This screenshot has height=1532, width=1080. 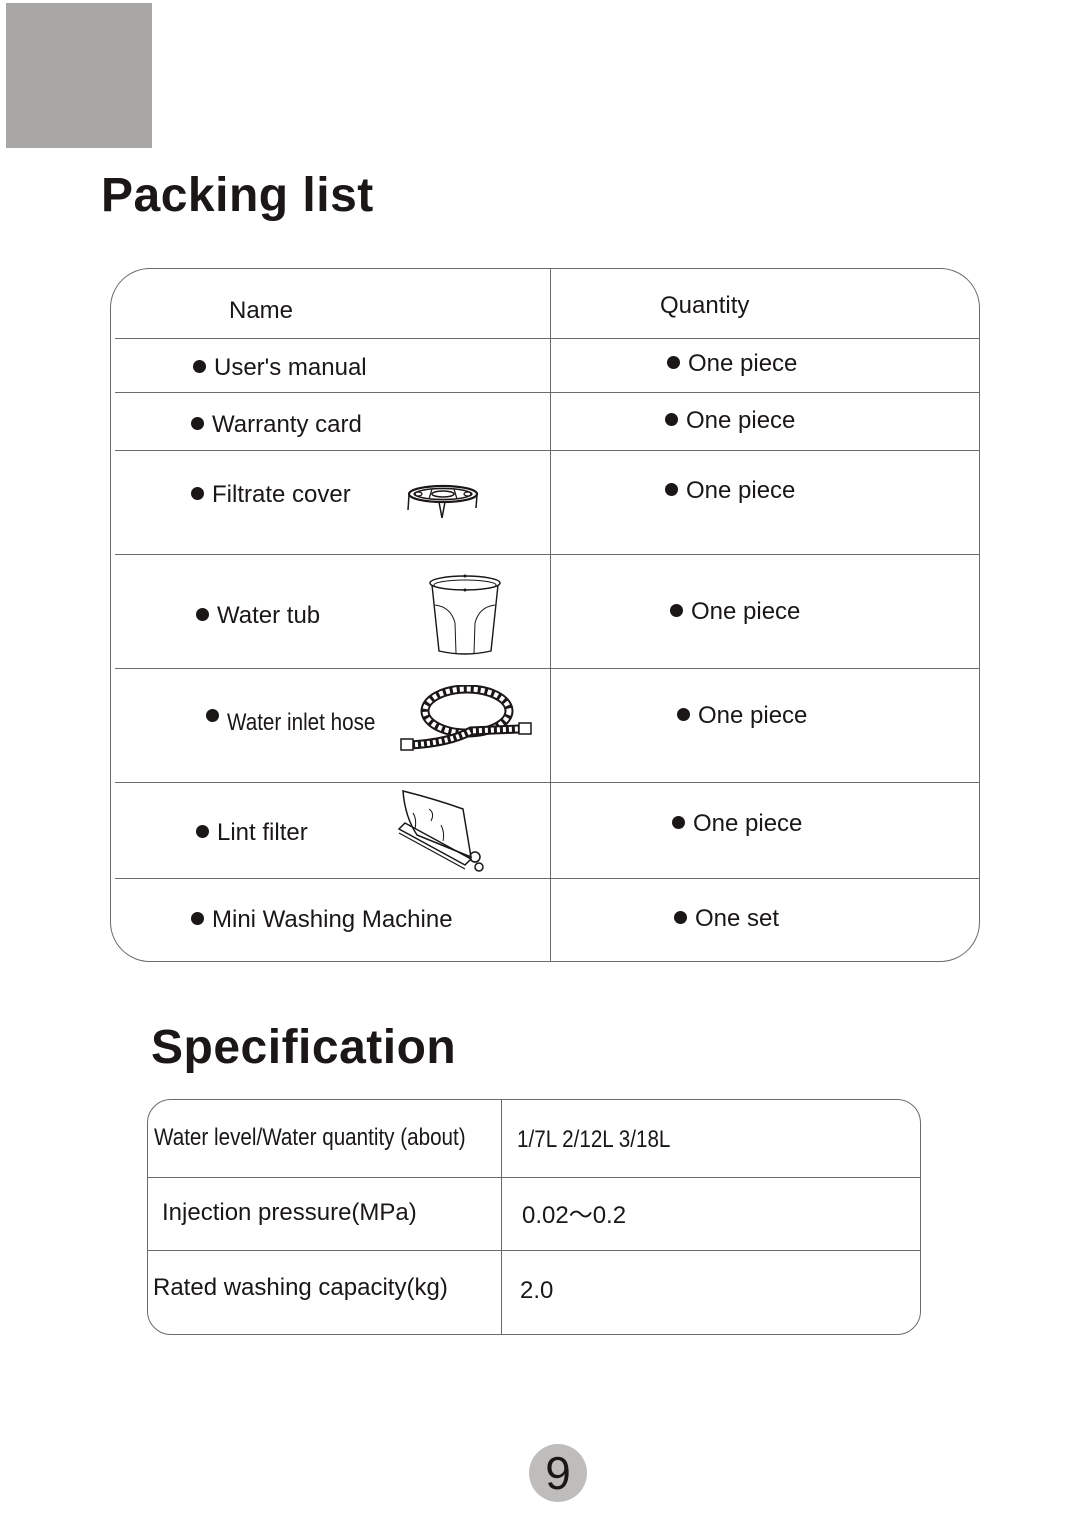 What do you see at coordinates (303, 723) in the screenshot?
I see `table-row-name: Water inlet hose` at bounding box center [303, 723].